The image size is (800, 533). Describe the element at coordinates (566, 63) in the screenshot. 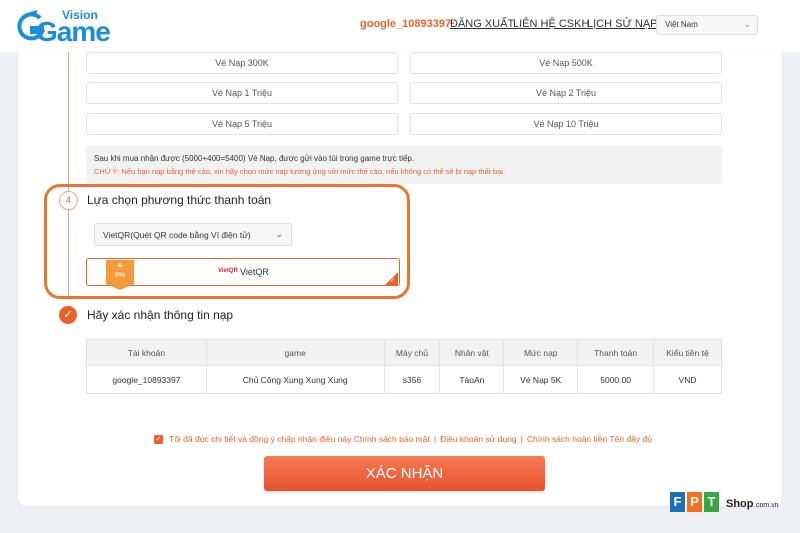

I see `package-500k: Vé Nạp 500K` at that location.